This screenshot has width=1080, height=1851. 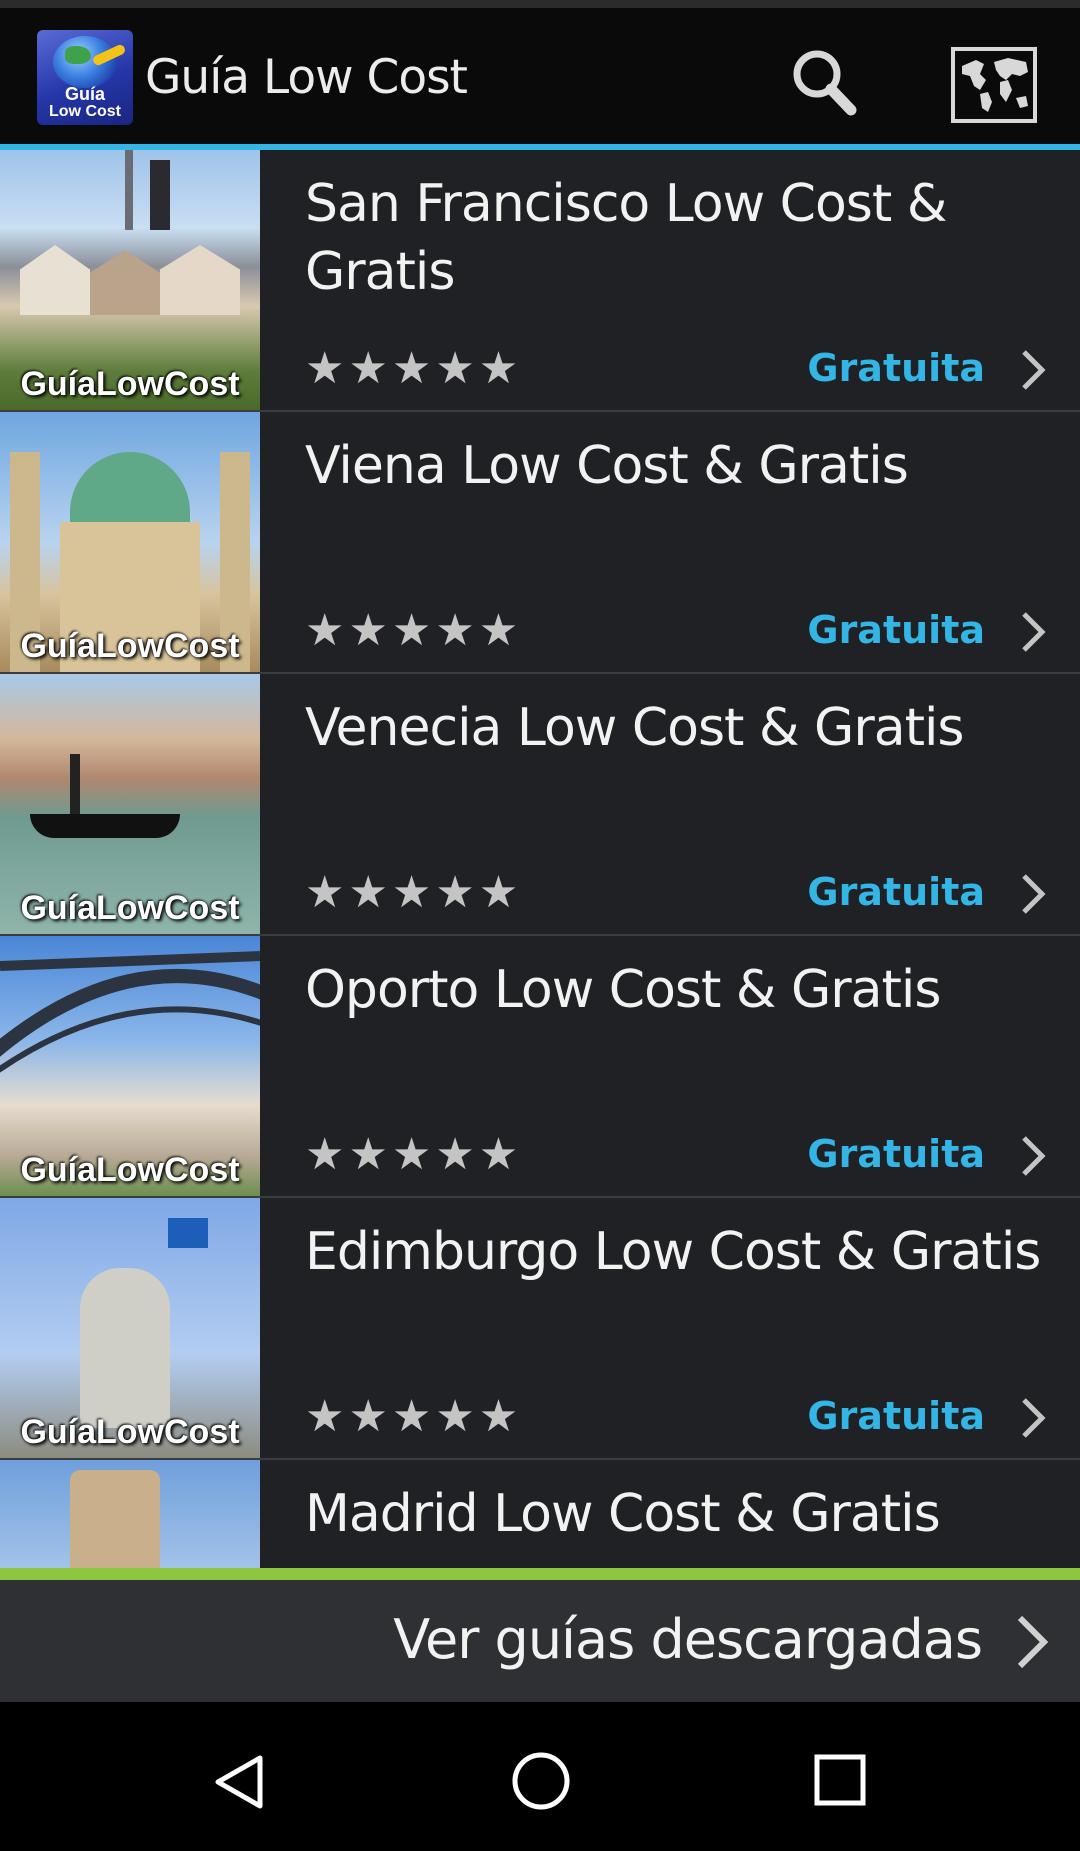 I want to click on recents-icon, so click(x=840, y=1780).